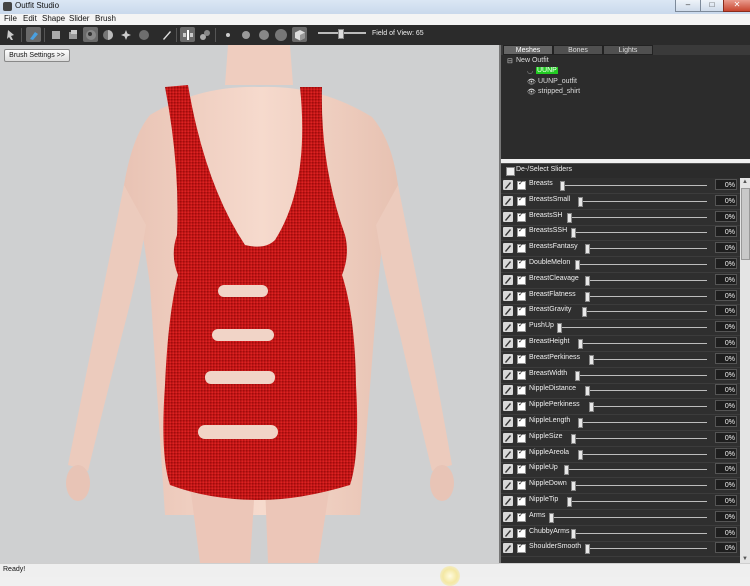 Image resolution: width=750 pixels, height=586 pixels. I want to click on scroll-up-icon: ▲, so click(745, 182).